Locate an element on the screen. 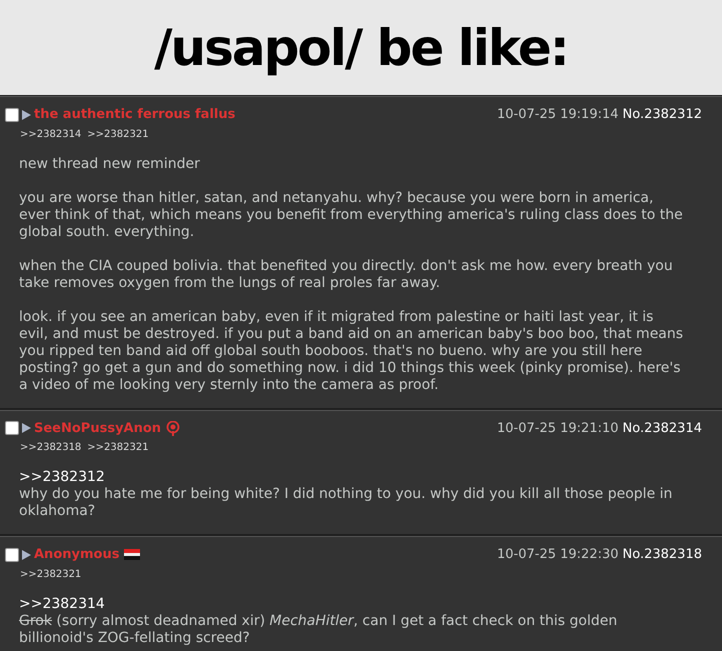 This screenshot has width=722, height=651. flag-icon is located at coordinates (132, 554).